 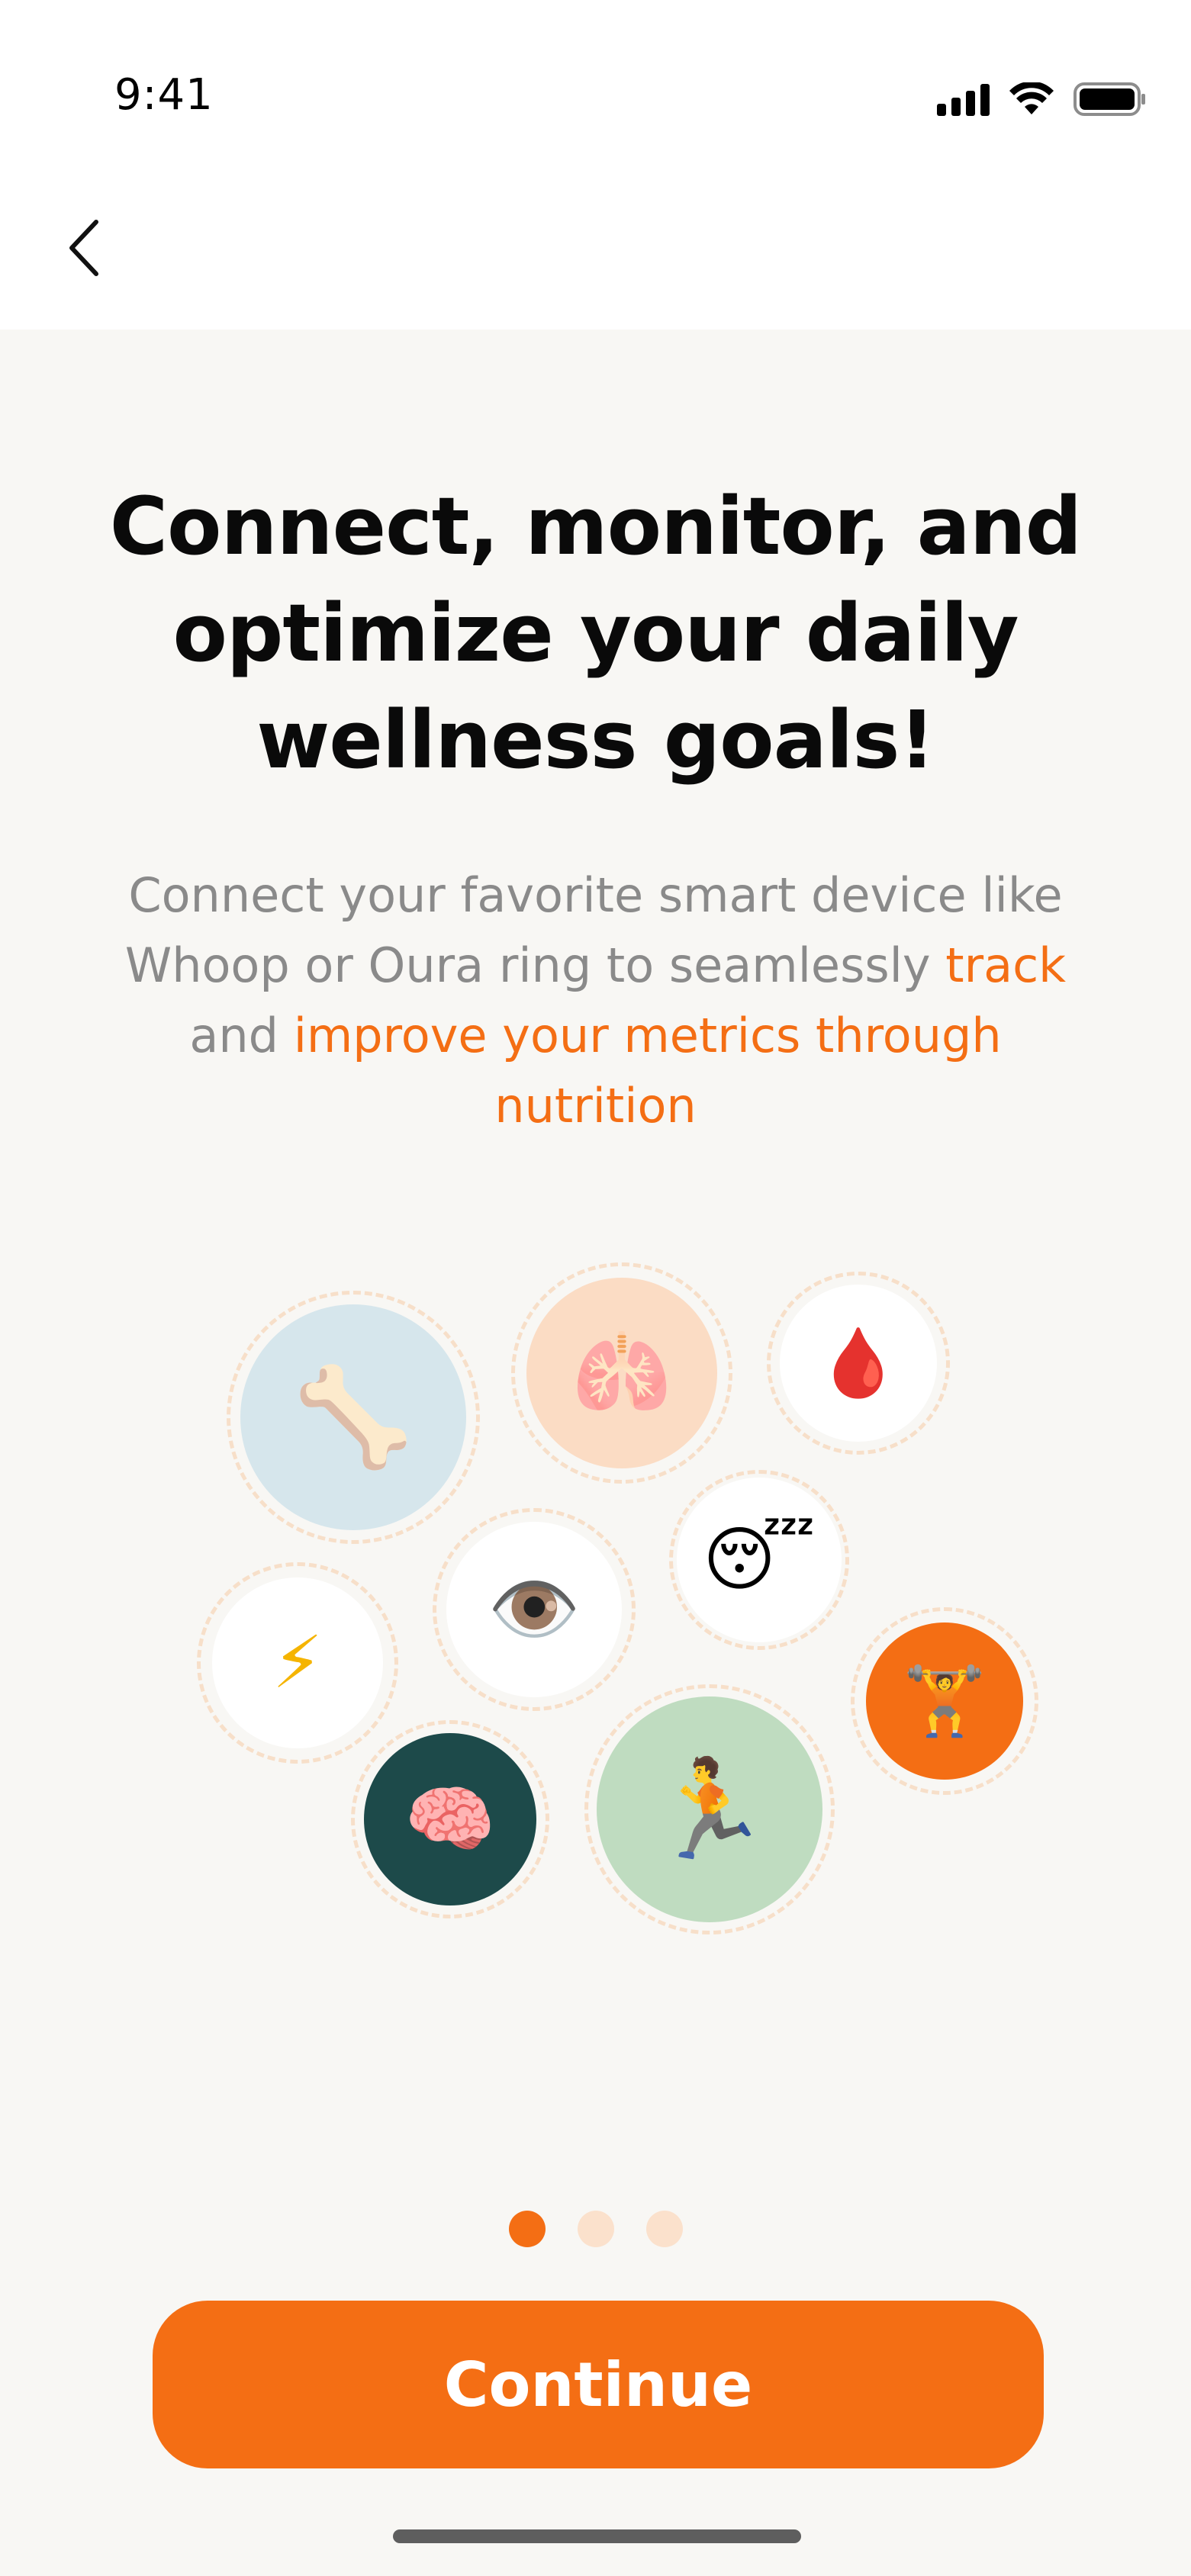 I want to click on eye-icon: 👁️, so click(x=534, y=1609).